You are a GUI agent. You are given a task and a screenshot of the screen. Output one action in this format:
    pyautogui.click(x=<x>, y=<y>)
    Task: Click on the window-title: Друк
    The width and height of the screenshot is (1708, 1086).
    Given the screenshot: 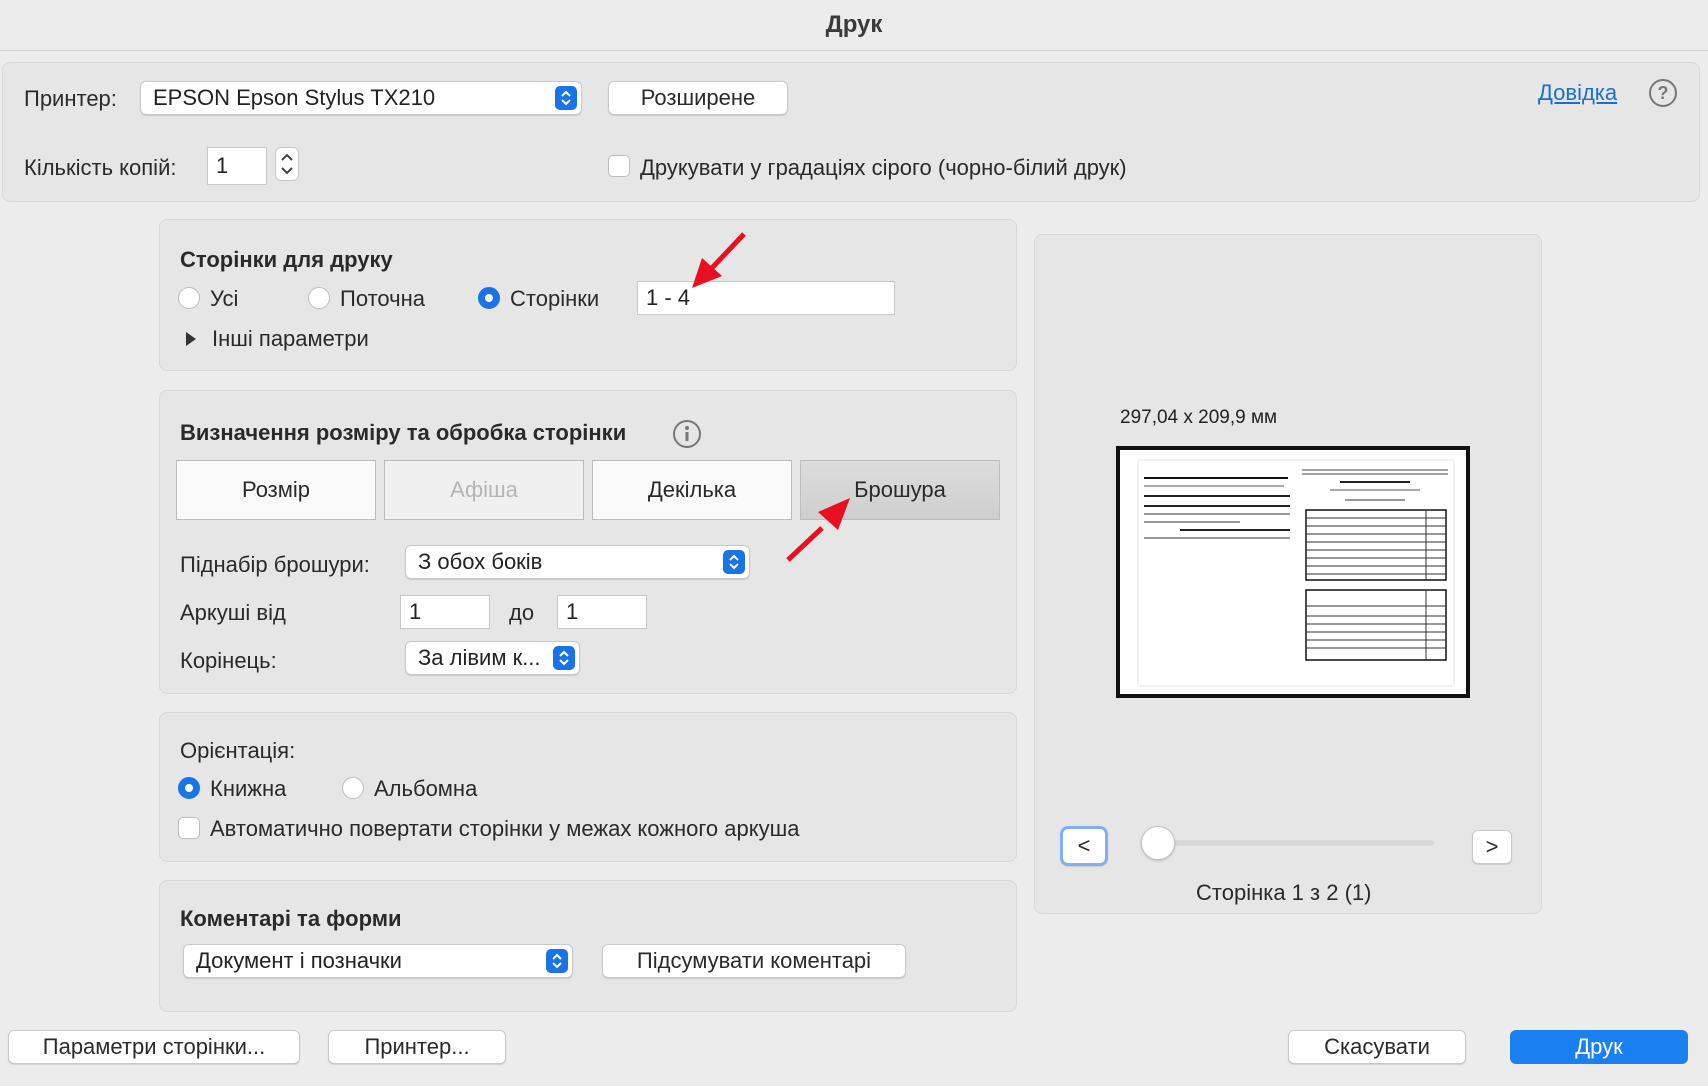 What is the action you would take?
    pyautogui.click(x=854, y=25)
    